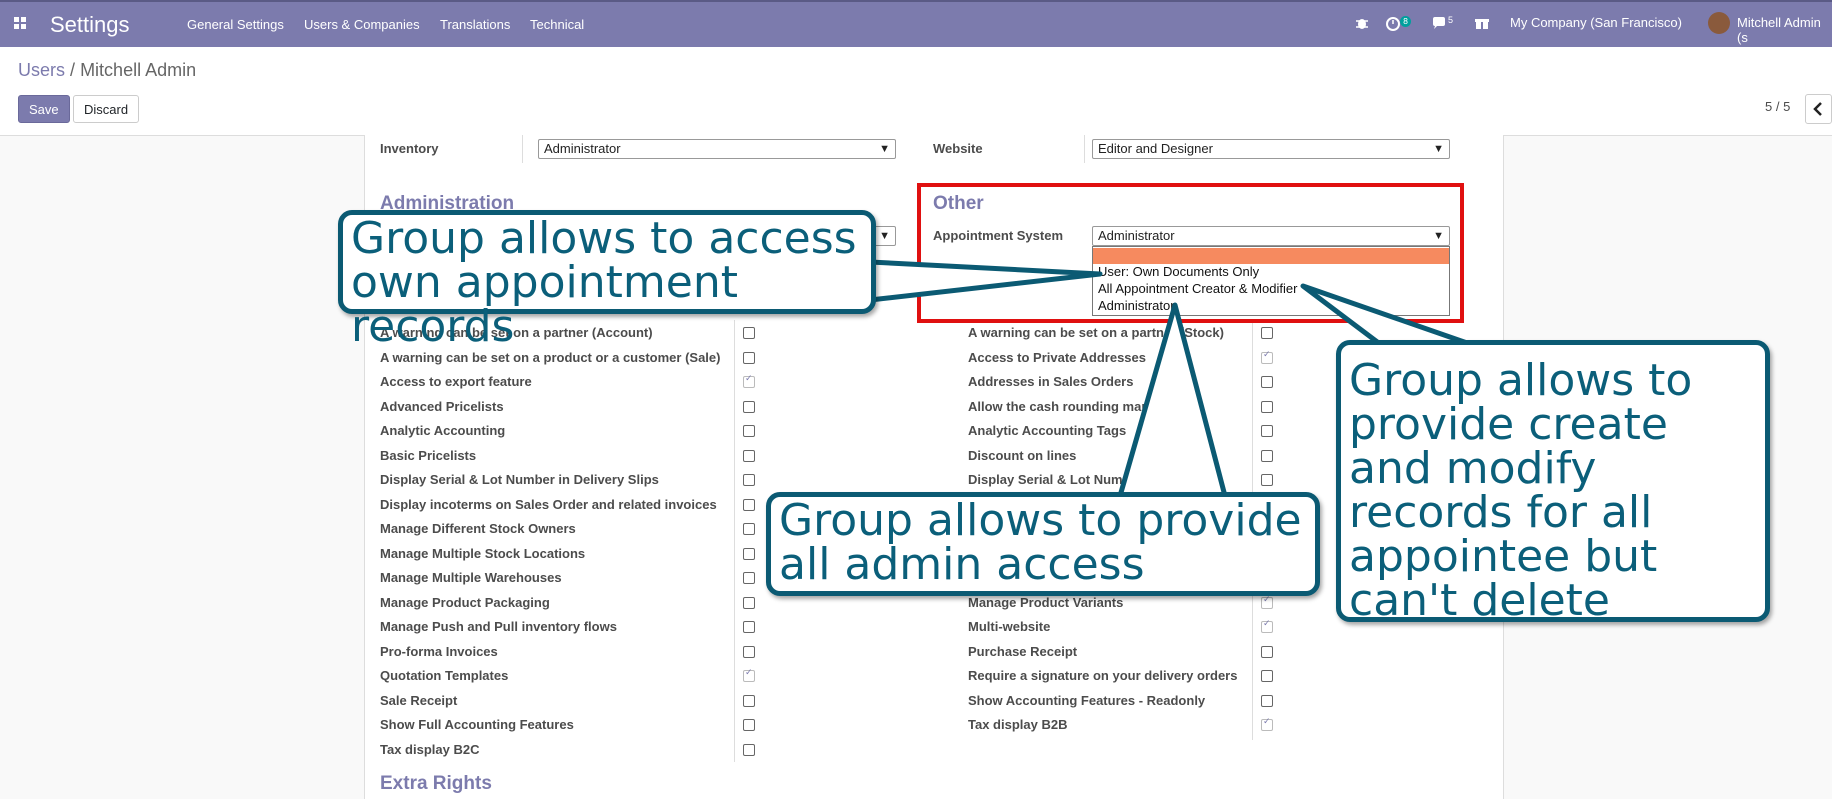 The height and width of the screenshot is (799, 1832). Describe the element at coordinates (1018, 724) in the screenshot. I see `technical-setting-label: Tax display B2B` at that location.